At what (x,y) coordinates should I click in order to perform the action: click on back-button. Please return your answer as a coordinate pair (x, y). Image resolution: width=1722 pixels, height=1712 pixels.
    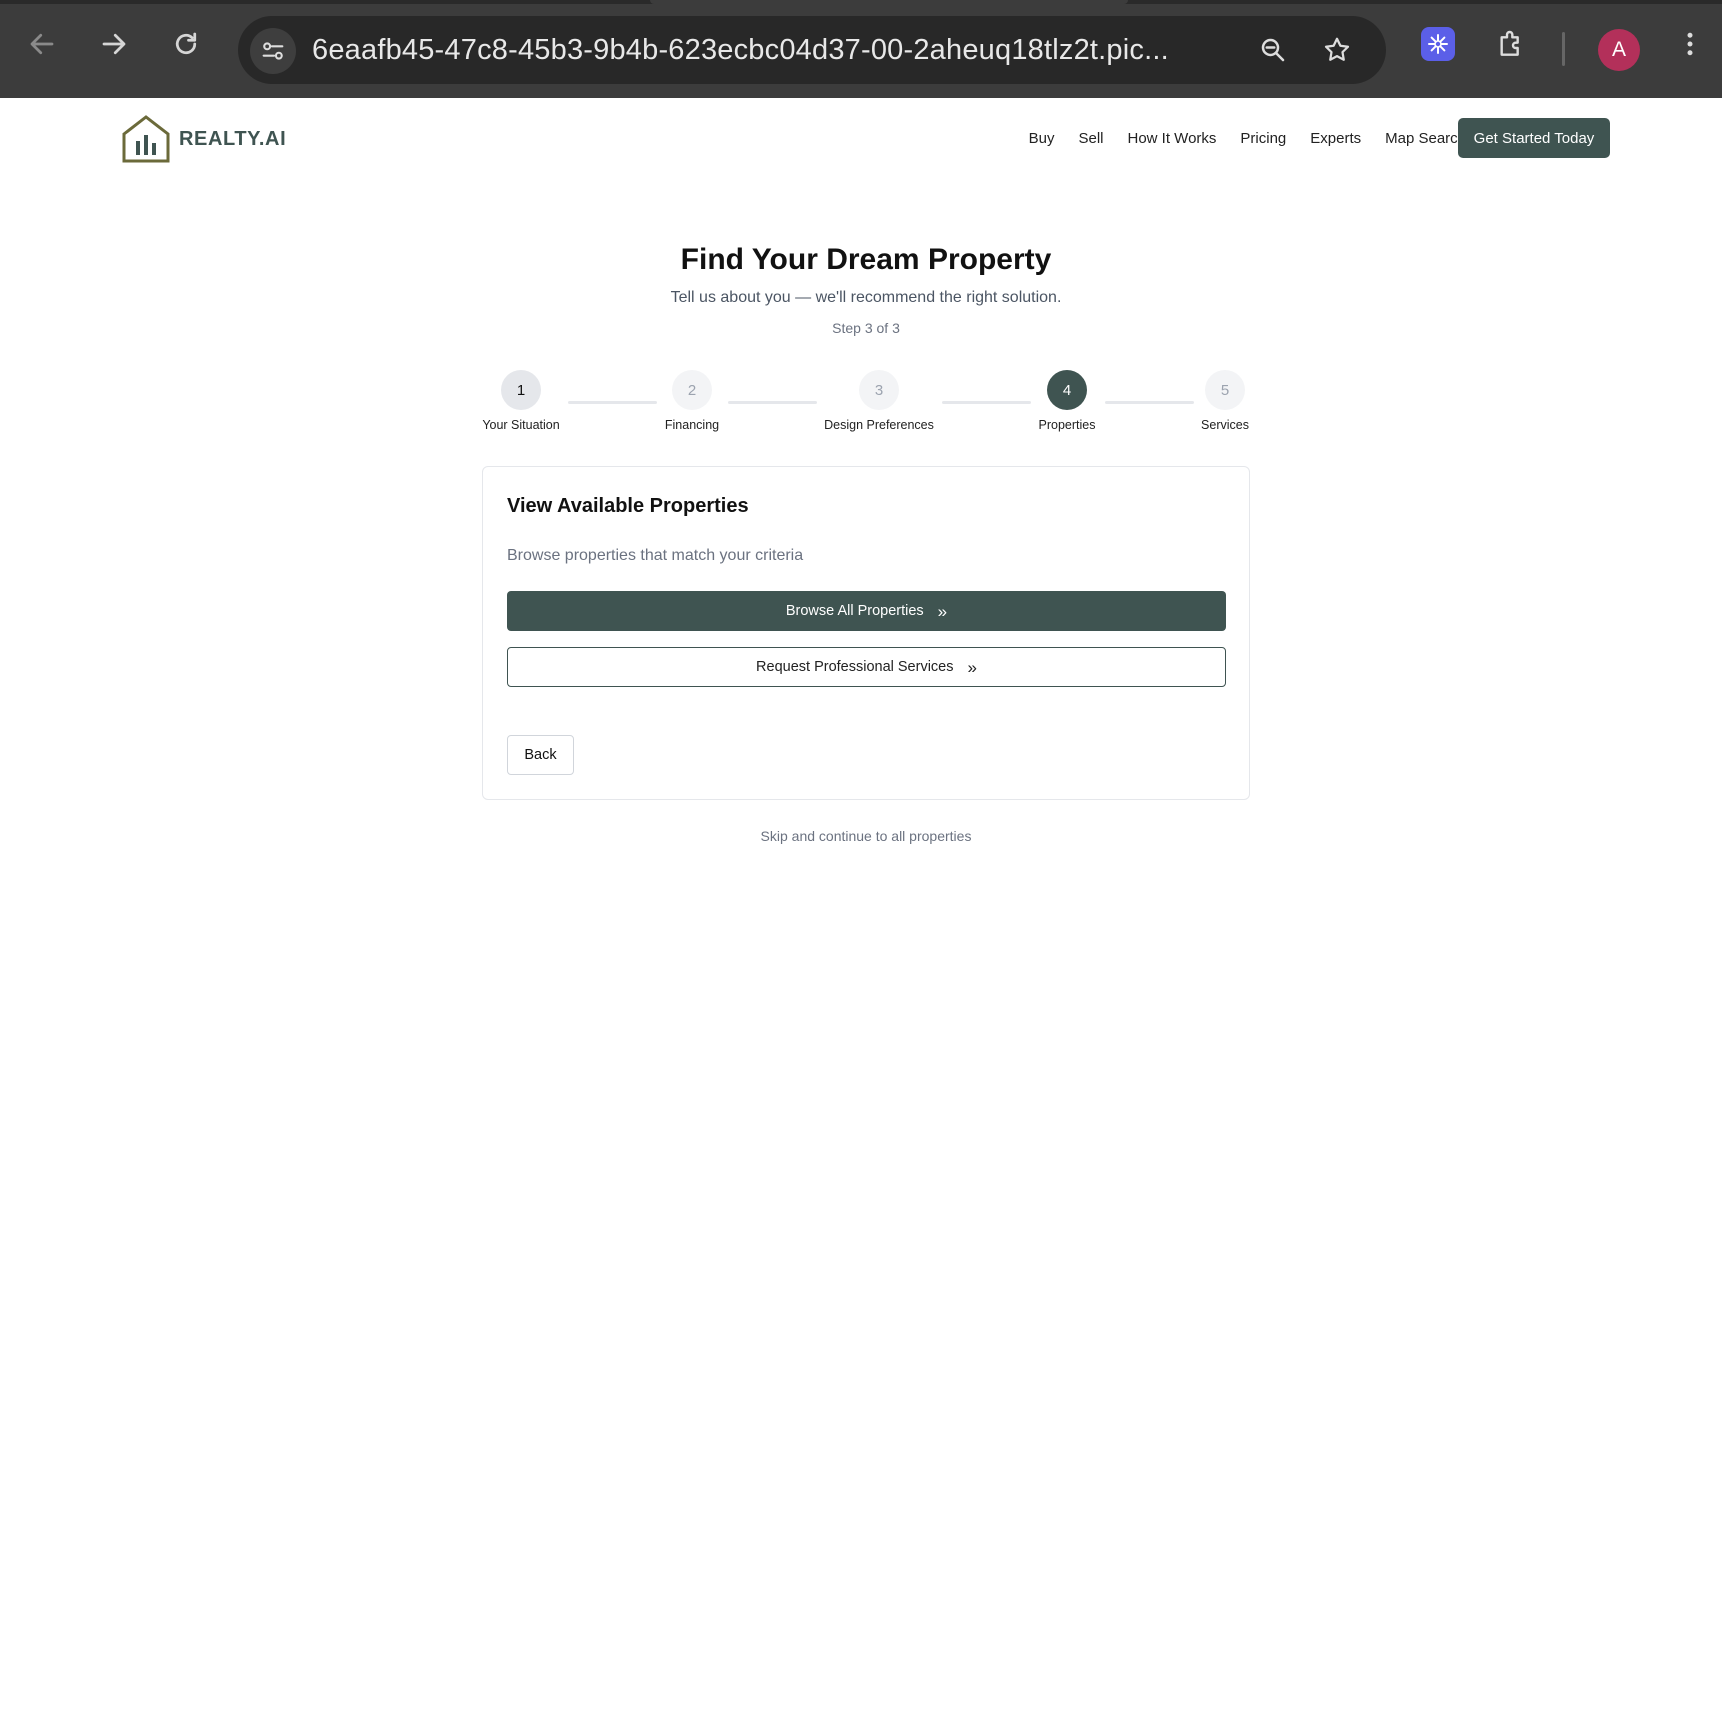
    Looking at the image, I should click on (42, 44).